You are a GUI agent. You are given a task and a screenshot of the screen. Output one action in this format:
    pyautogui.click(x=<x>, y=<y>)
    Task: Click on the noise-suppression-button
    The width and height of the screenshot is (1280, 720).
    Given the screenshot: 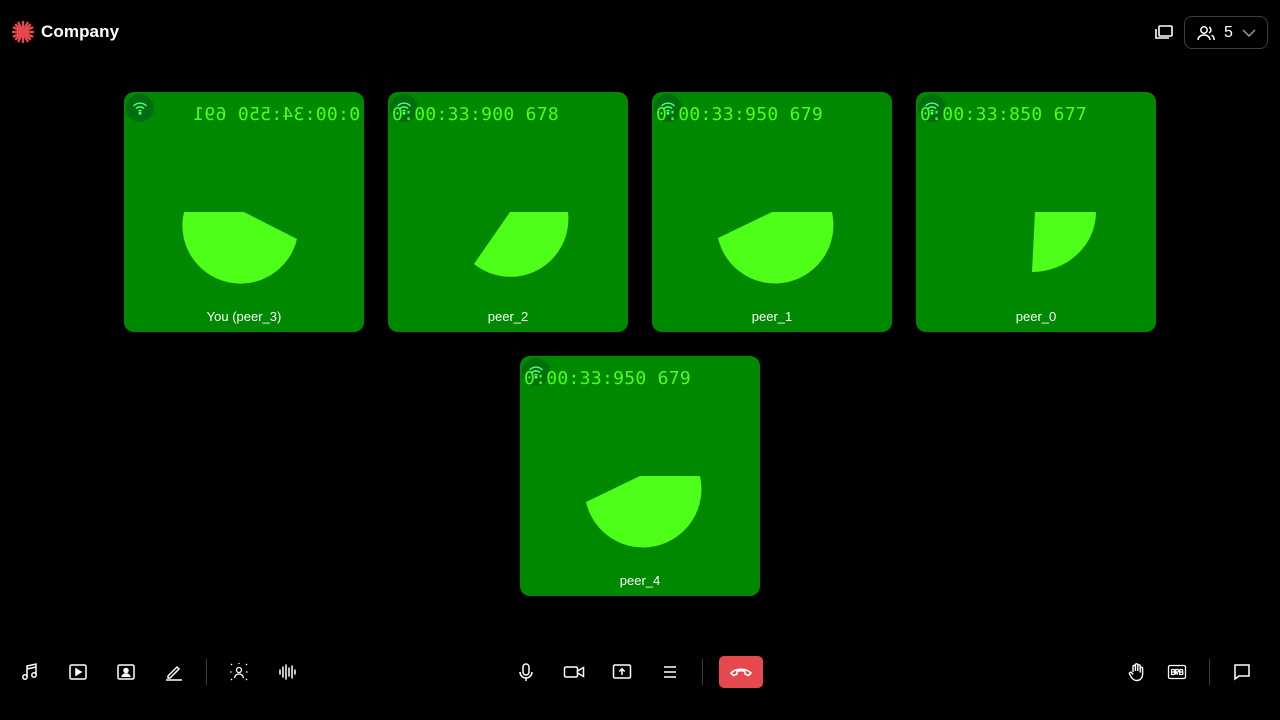 What is the action you would take?
    pyautogui.click(x=287, y=672)
    